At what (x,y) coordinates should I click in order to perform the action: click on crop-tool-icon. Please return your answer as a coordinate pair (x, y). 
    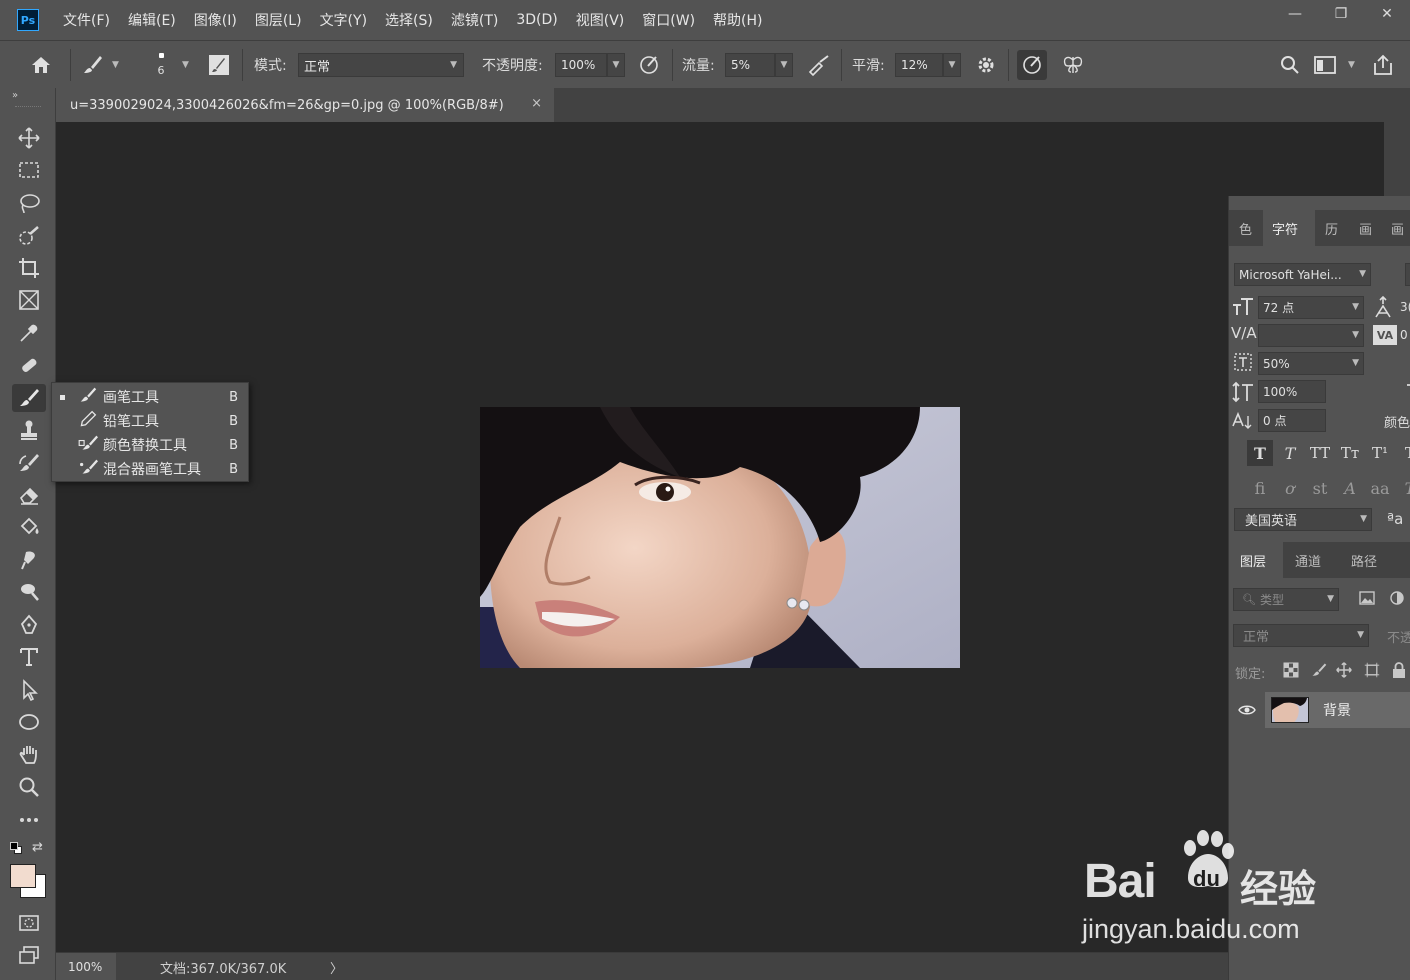
    Looking at the image, I should click on (29, 268).